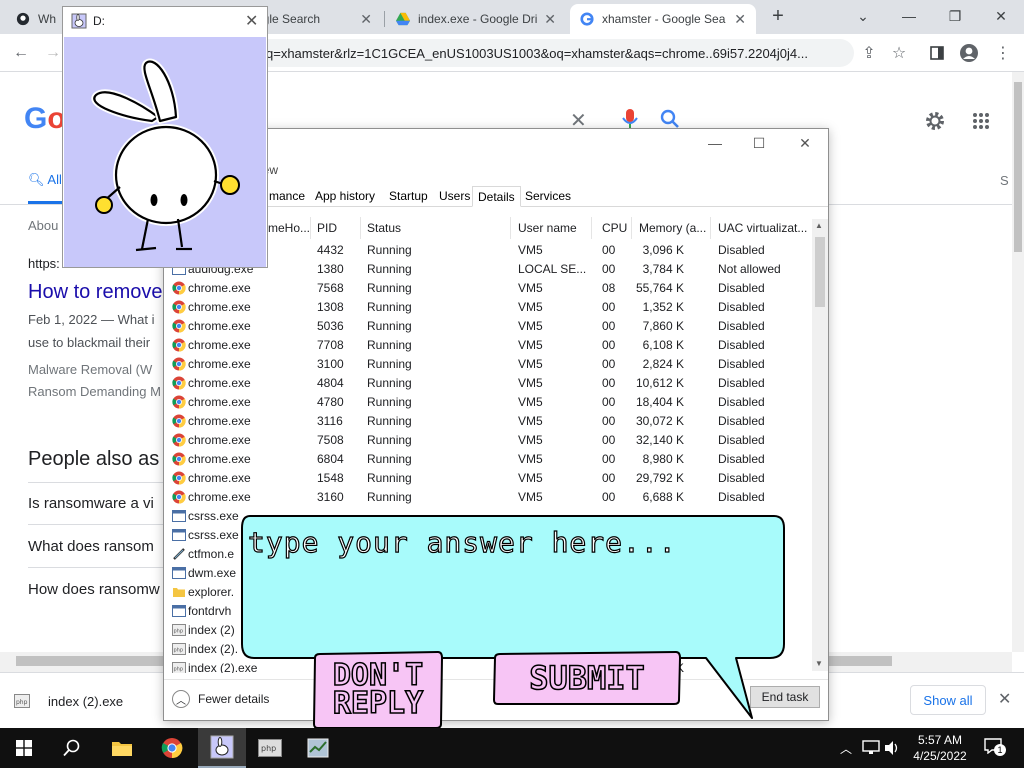  What do you see at coordinates (819, 225) in the screenshot?
I see `scroll-up-icon: ▲` at bounding box center [819, 225].